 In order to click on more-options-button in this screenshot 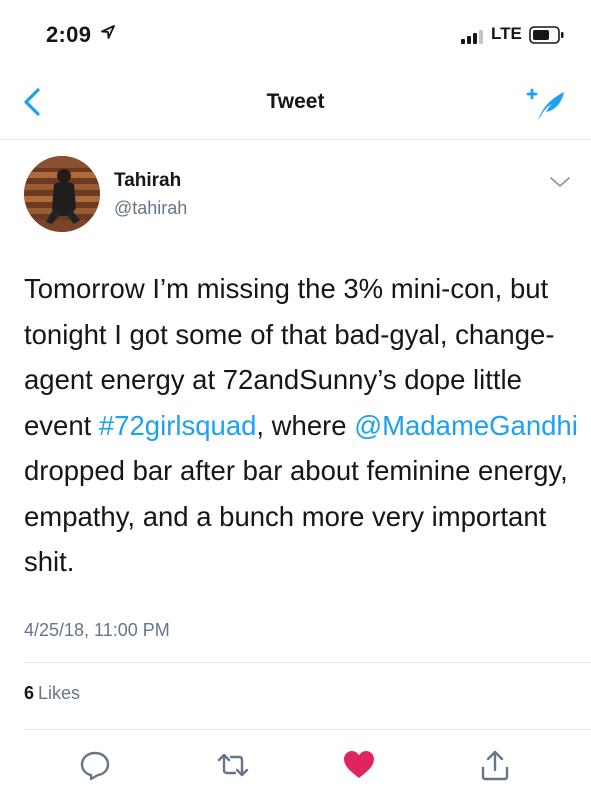, I will do `click(560, 182)`.